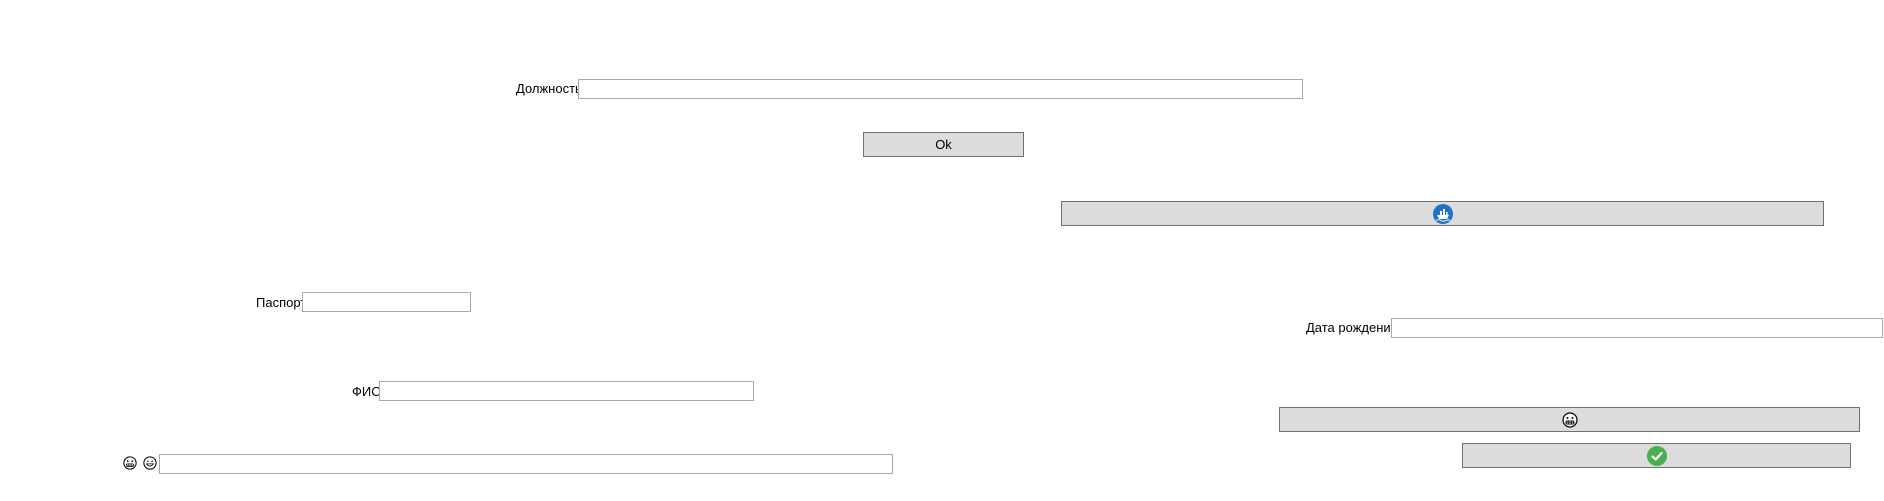 The image size is (1884, 501). I want to click on ship-button, so click(1442, 213).